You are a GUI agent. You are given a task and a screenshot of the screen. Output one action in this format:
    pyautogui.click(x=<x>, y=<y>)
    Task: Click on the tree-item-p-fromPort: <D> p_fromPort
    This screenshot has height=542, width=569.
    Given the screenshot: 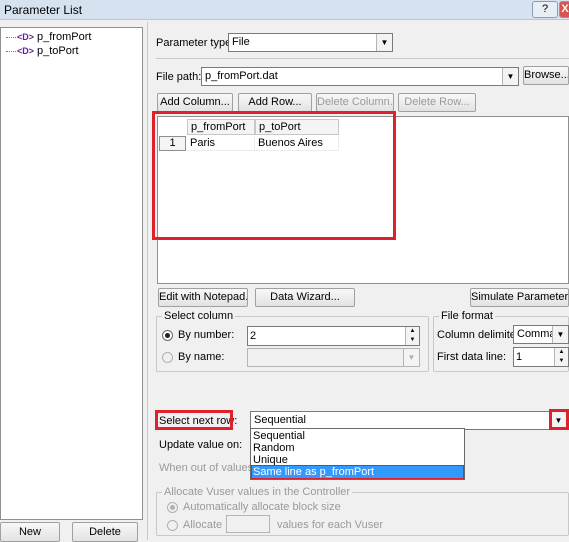 What is the action you would take?
    pyautogui.click(x=48, y=37)
    